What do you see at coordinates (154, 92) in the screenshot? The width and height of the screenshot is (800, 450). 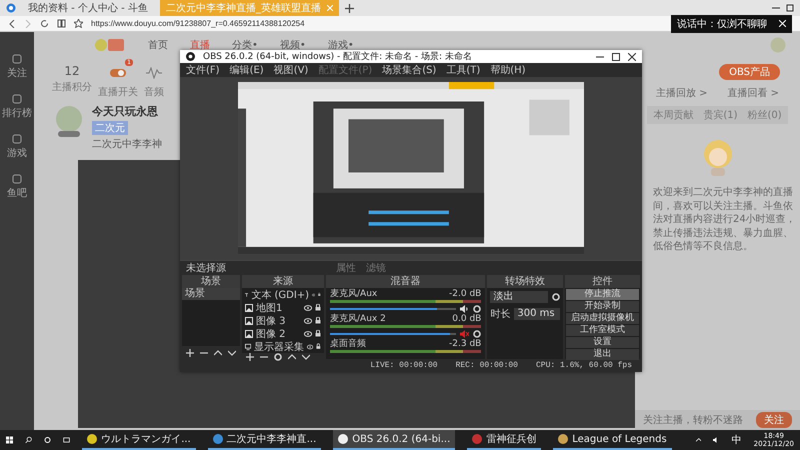 I see `stat-label: 音频` at bounding box center [154, 92].